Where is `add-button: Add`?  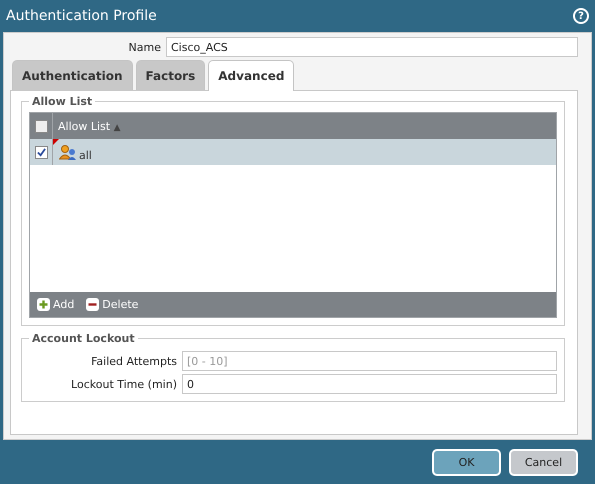 add-button: Add is located at coordinates (55, 304).